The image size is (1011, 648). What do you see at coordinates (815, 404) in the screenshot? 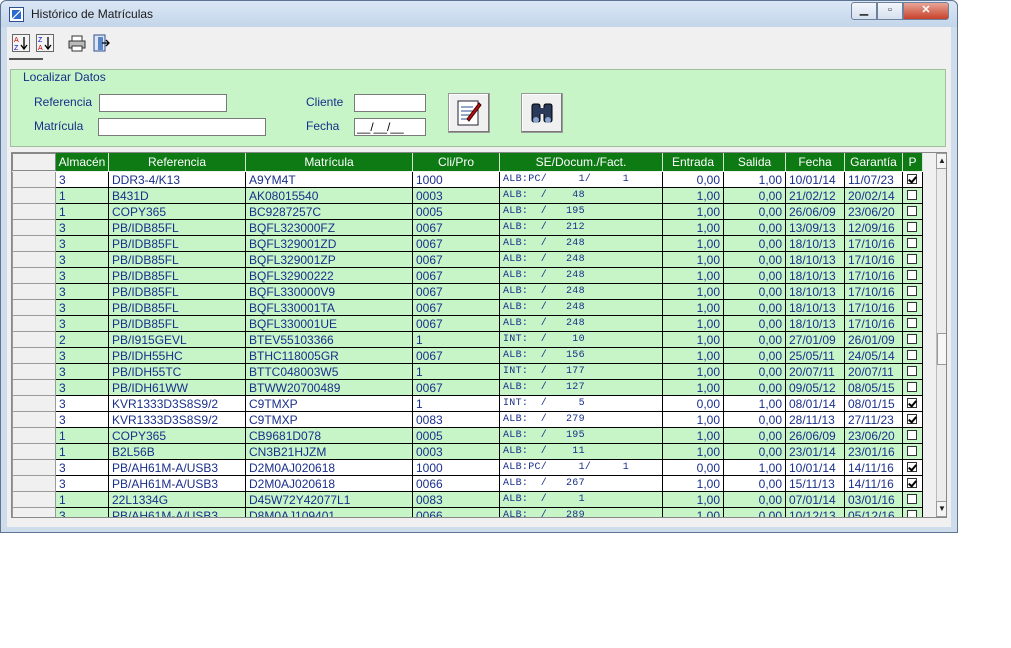
I see `cell-fecha: 08/01/14` at bounding box center [815, 404].